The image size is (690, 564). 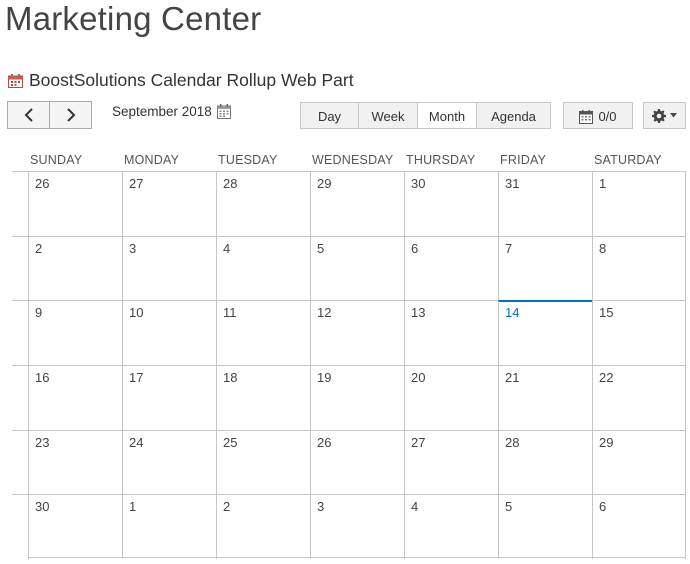 I want to click on day-number: 9, so click(x=39, y=312).